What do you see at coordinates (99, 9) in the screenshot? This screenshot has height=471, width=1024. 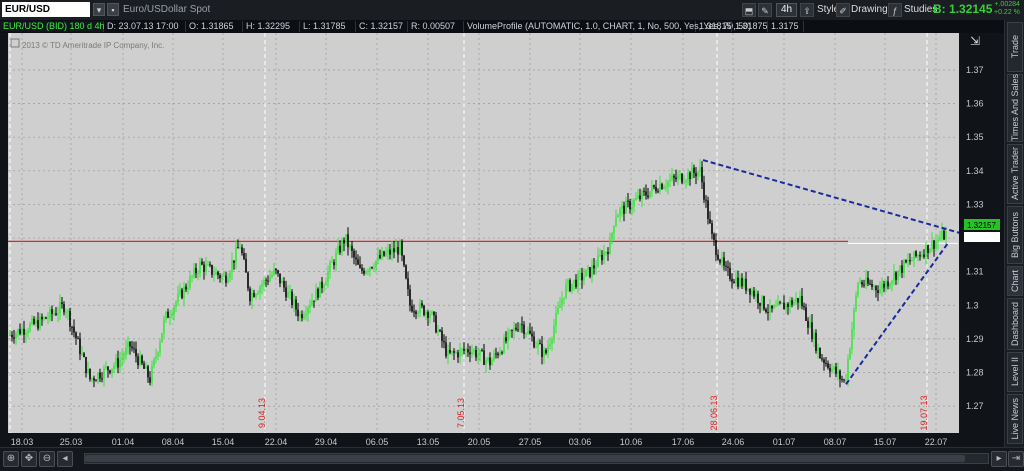 I see `symbol-dropdown-icon: ▾` at bounding box center [99, 9].